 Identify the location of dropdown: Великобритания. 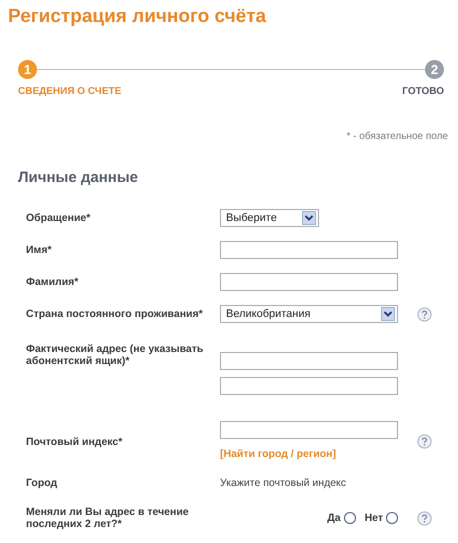
(309, 314).